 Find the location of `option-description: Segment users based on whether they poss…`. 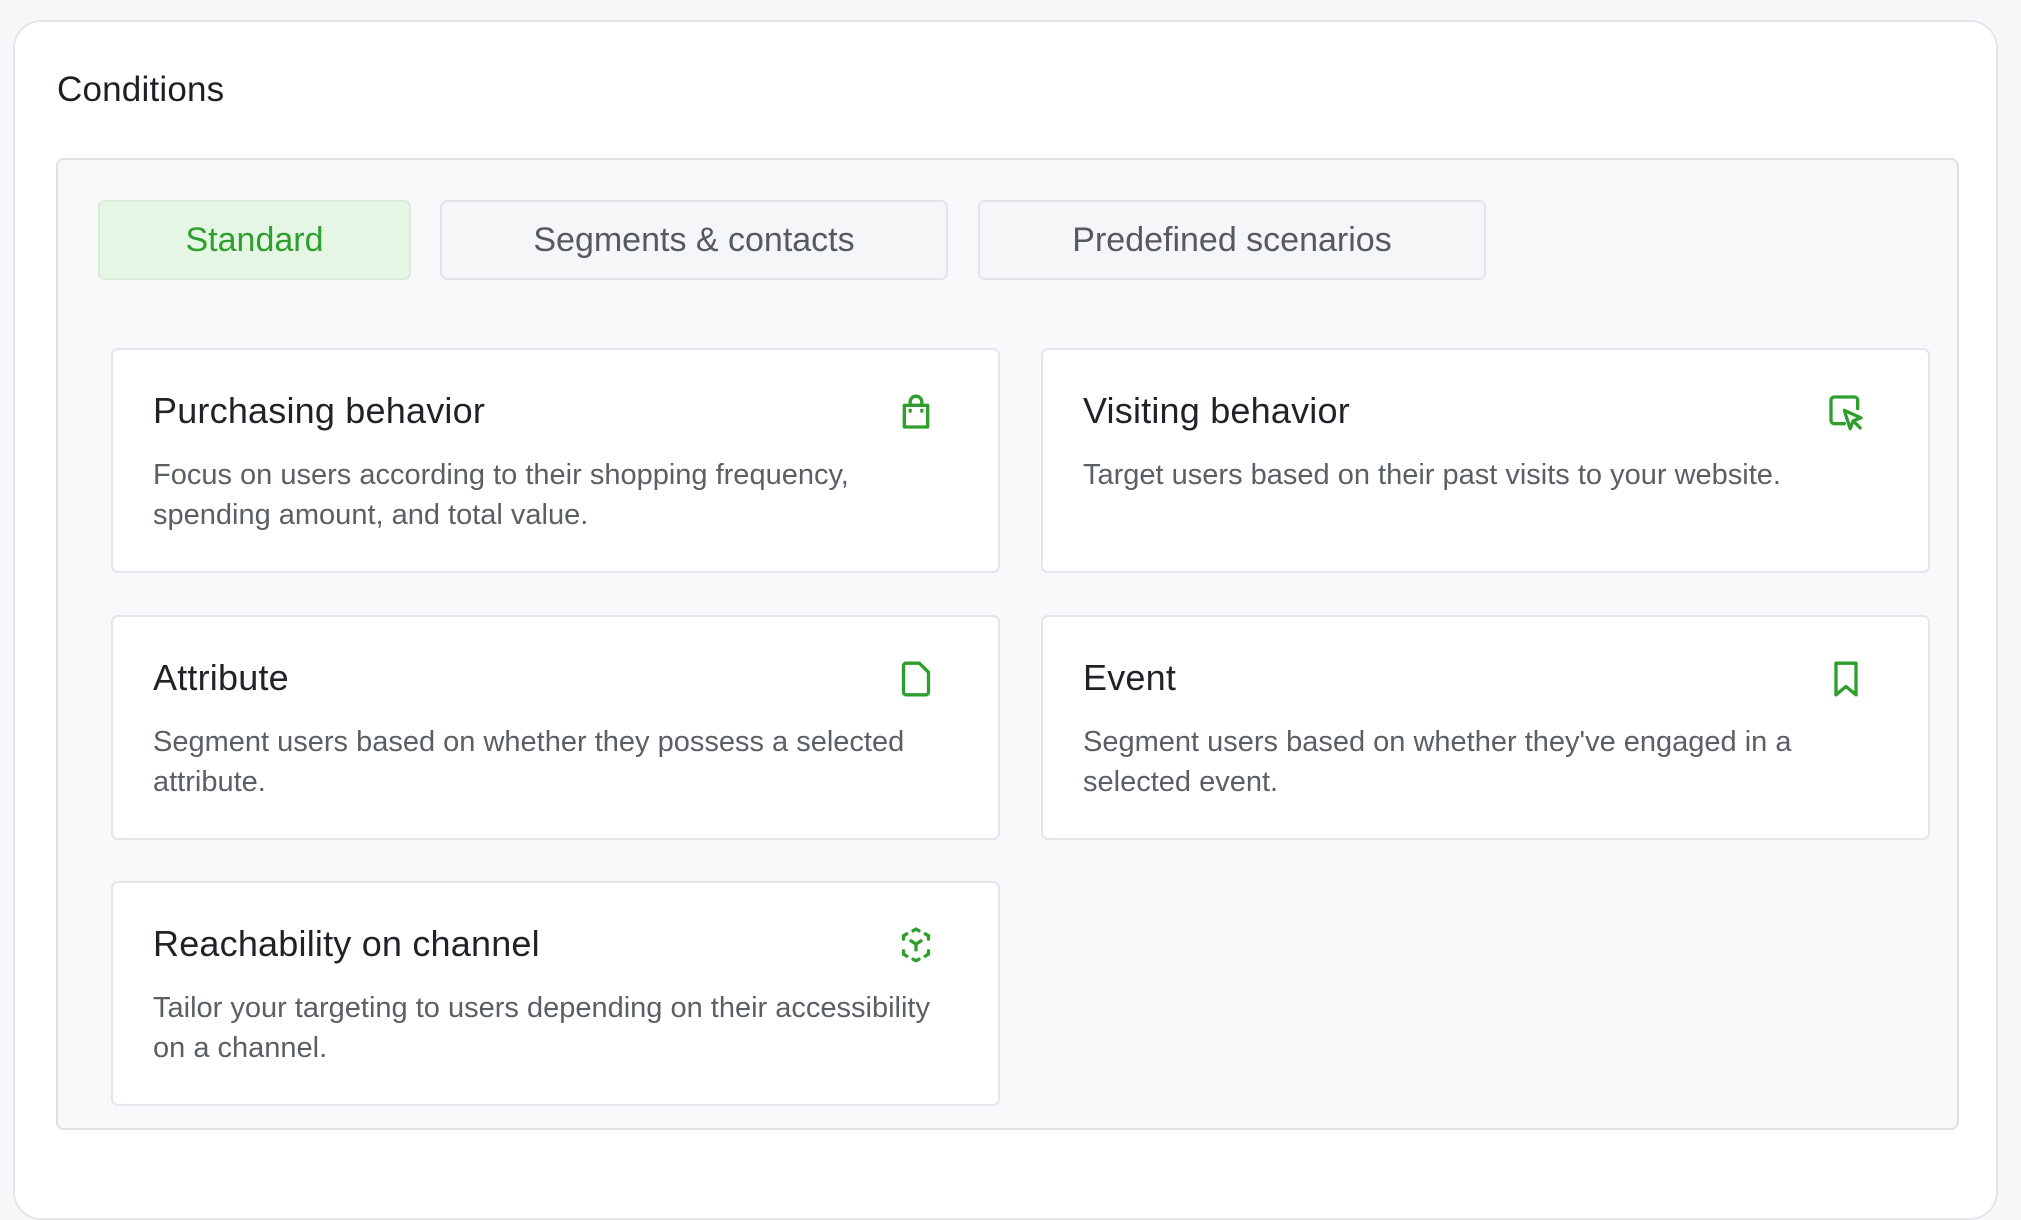

option-description: Segment users based on whether they poss… is located at coordinates (529, 762).